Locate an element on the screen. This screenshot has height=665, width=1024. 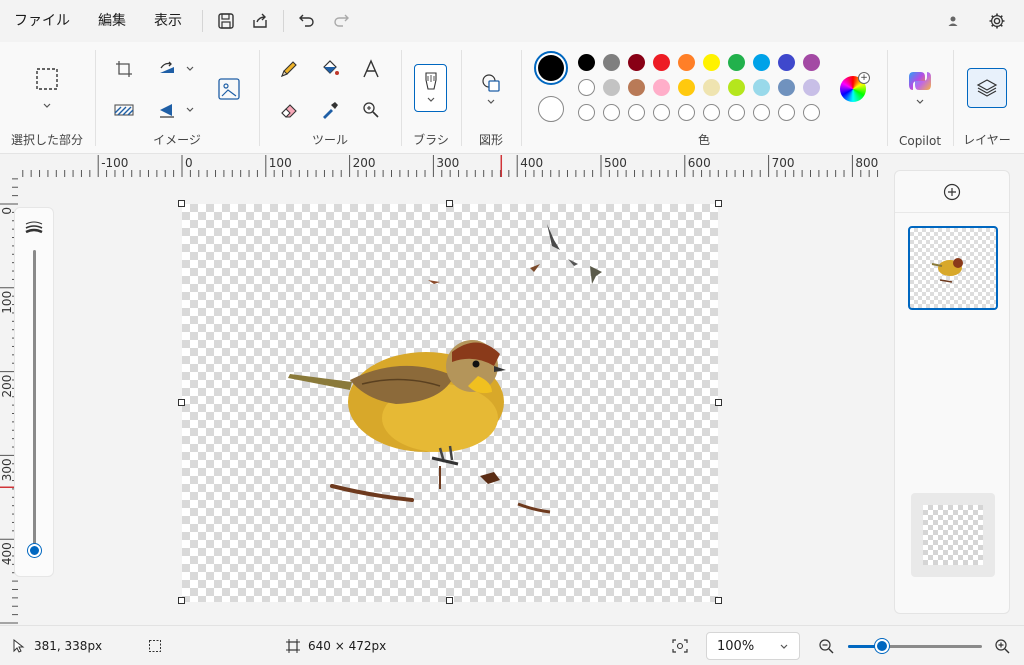
primary-color-button is located at coordinates (551, 68).